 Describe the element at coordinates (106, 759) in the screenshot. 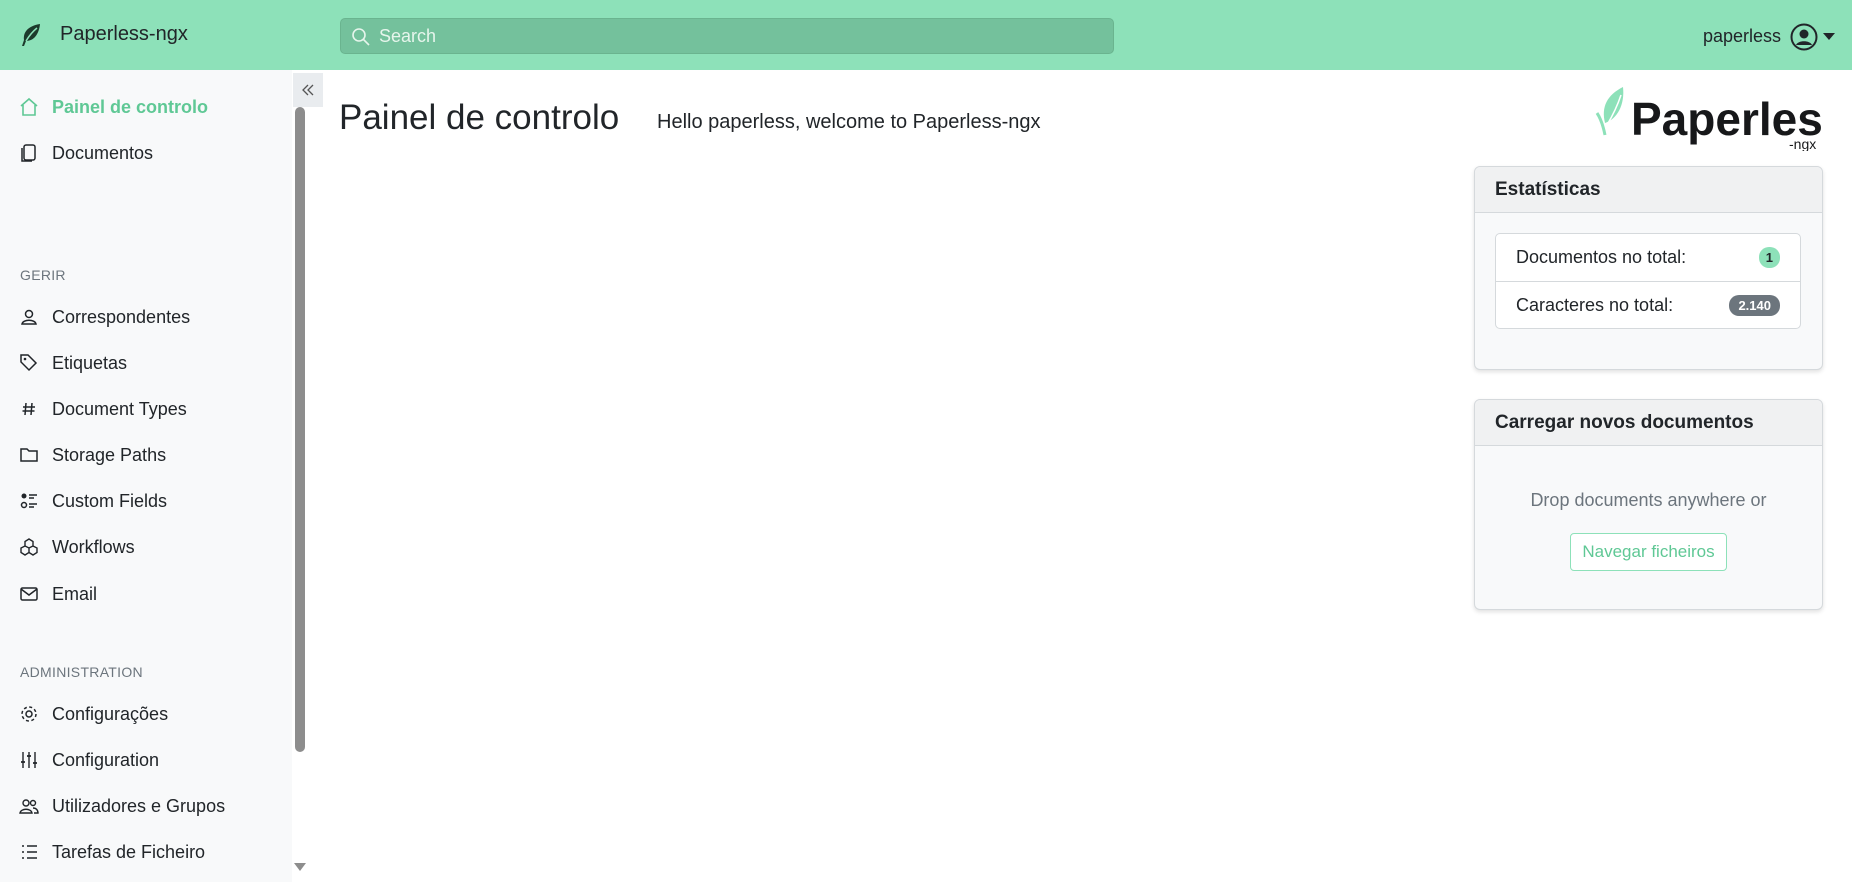

I see `sidebar-item-label: Configuration` at that location.